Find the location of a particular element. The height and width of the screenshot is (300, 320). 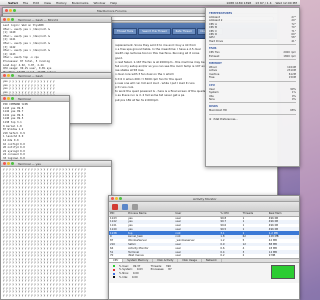

istat-row-value: 150M is located at coordinates (292, 78).